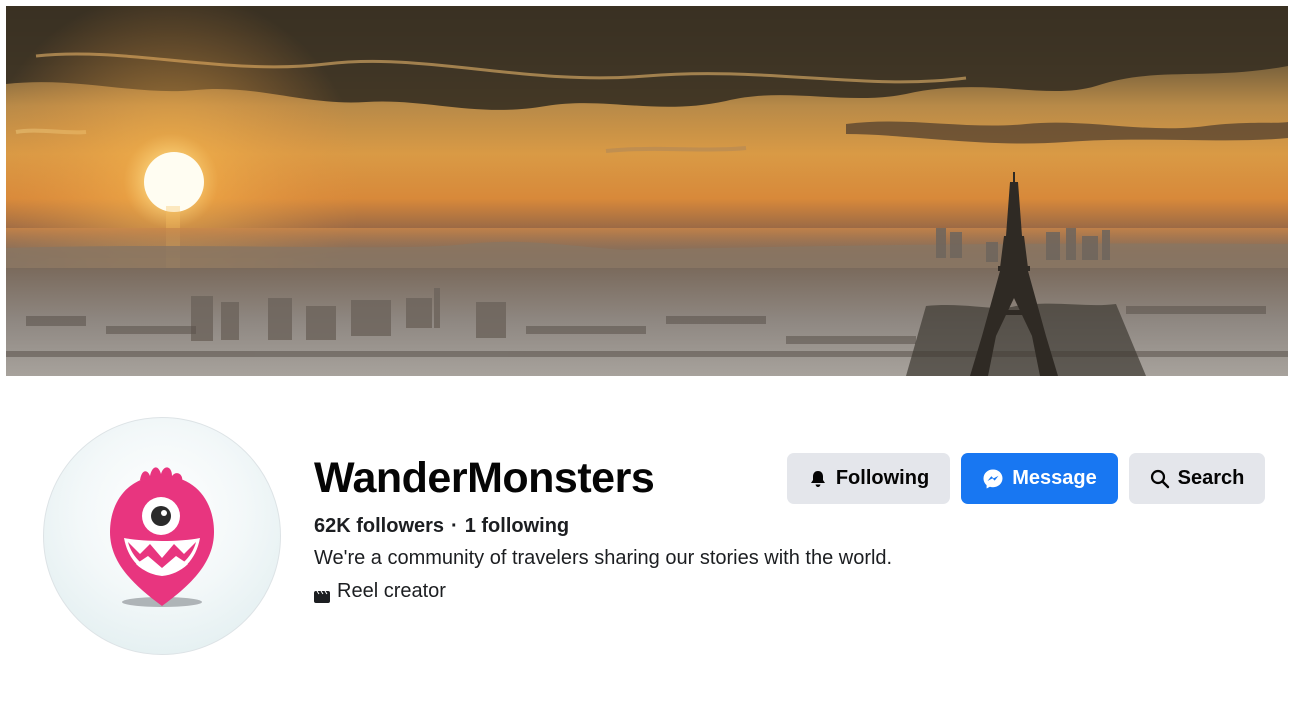  I want to click on pink-monster-map-pin-logo, so click(162, 537).